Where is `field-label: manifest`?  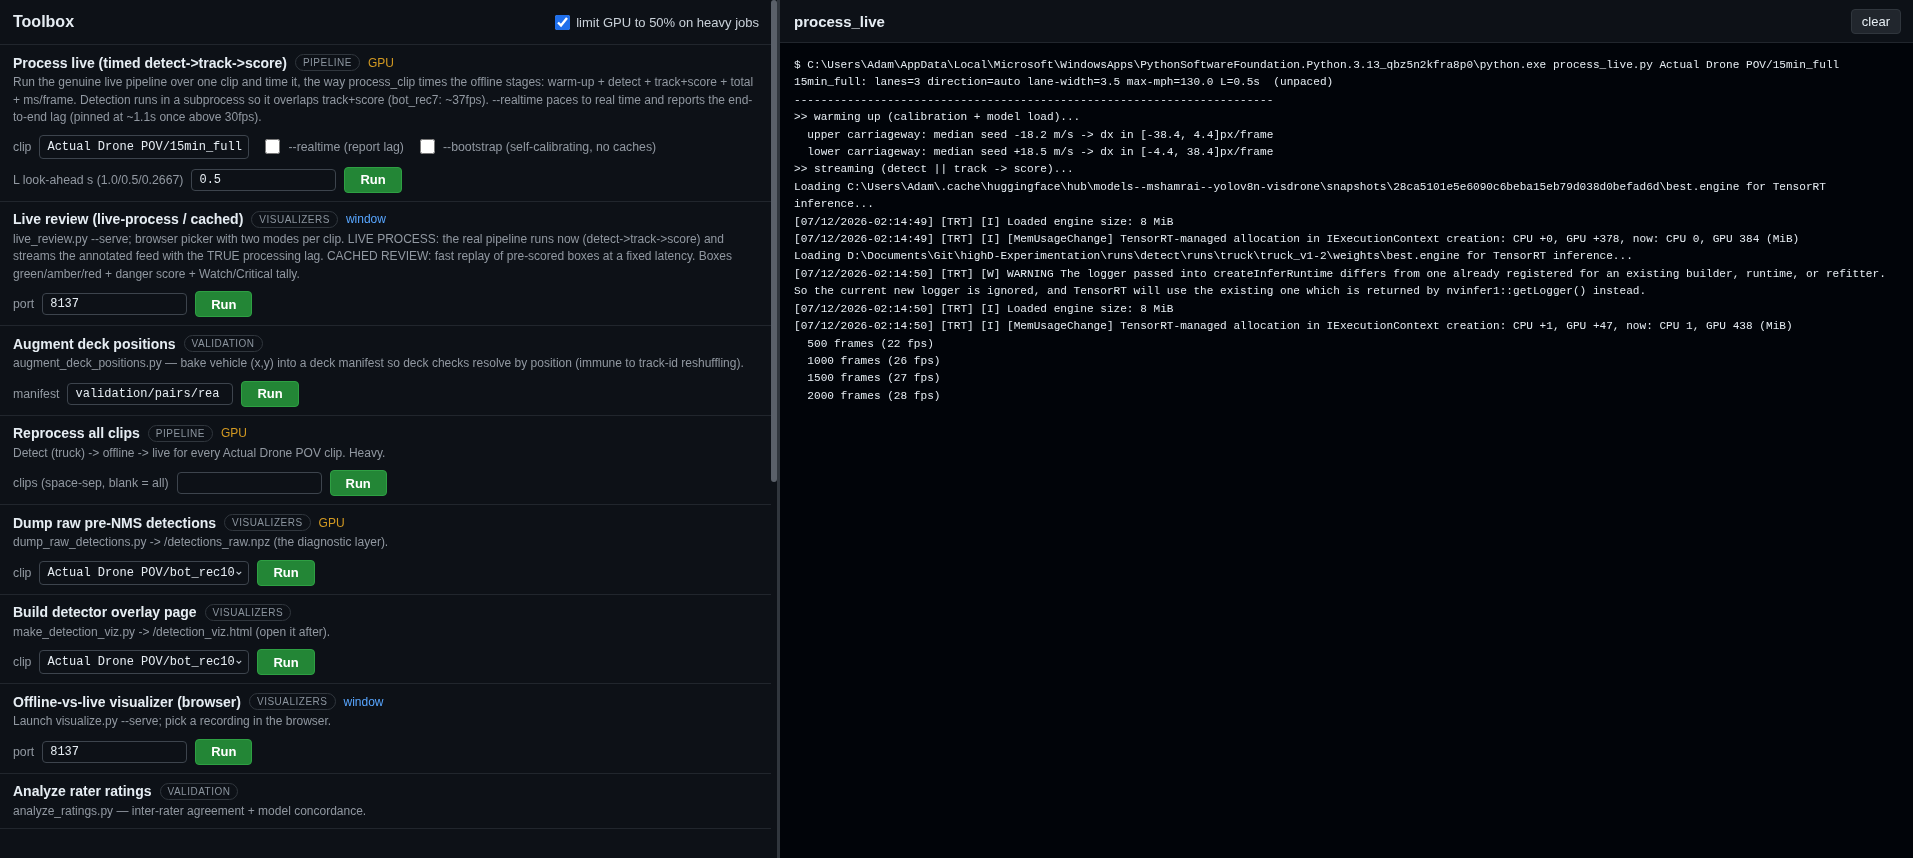
field-label: manifest is located at coordinates (36, 393).